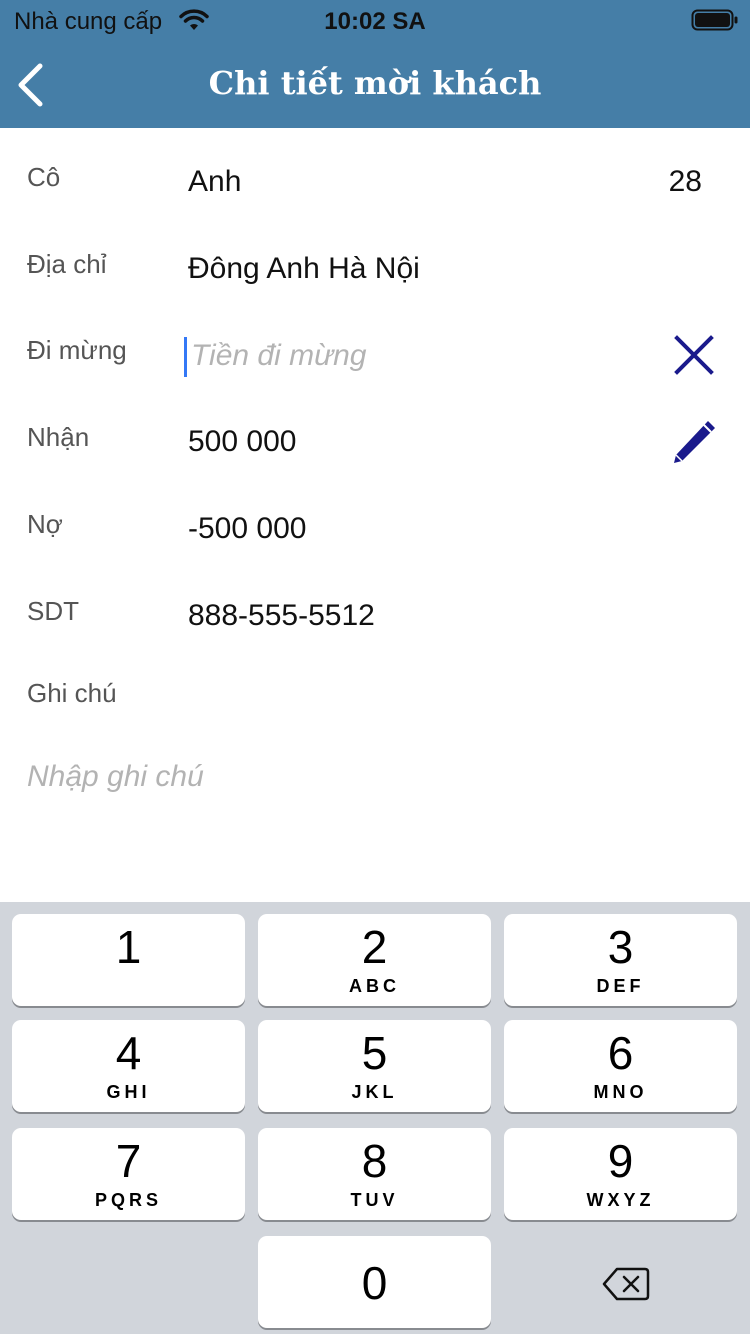 This screenshot has height=1334, width=750. What do you see at coordinates (694, 442) in the screenshot?
I see `pencil-icon` at bounding box center [694, 442].